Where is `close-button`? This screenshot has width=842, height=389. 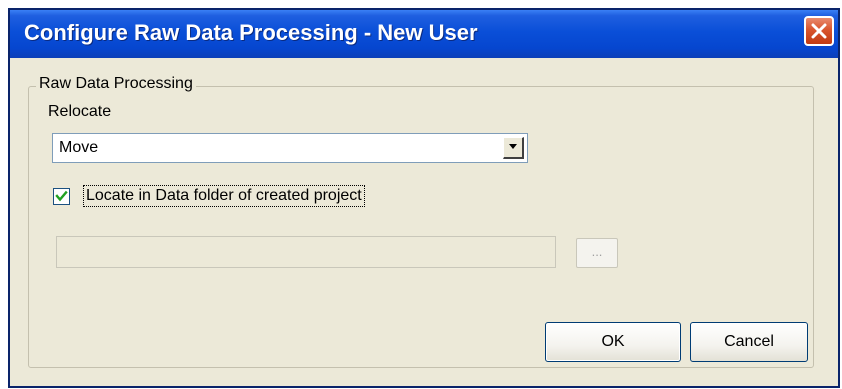 close-button is located at coordinates (819, 31).